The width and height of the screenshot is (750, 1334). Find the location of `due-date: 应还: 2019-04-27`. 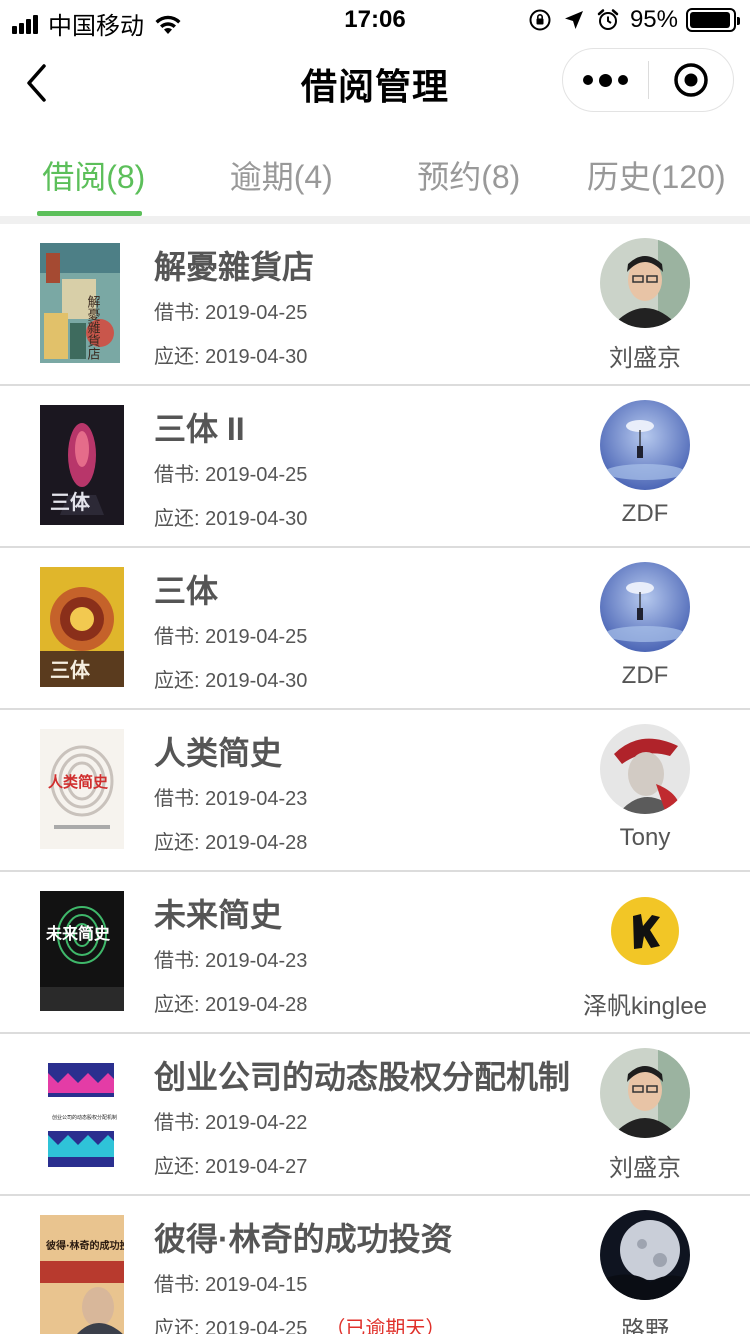

due-date: 应还: 2019-04-27 is located at coordinates (230, 1164).